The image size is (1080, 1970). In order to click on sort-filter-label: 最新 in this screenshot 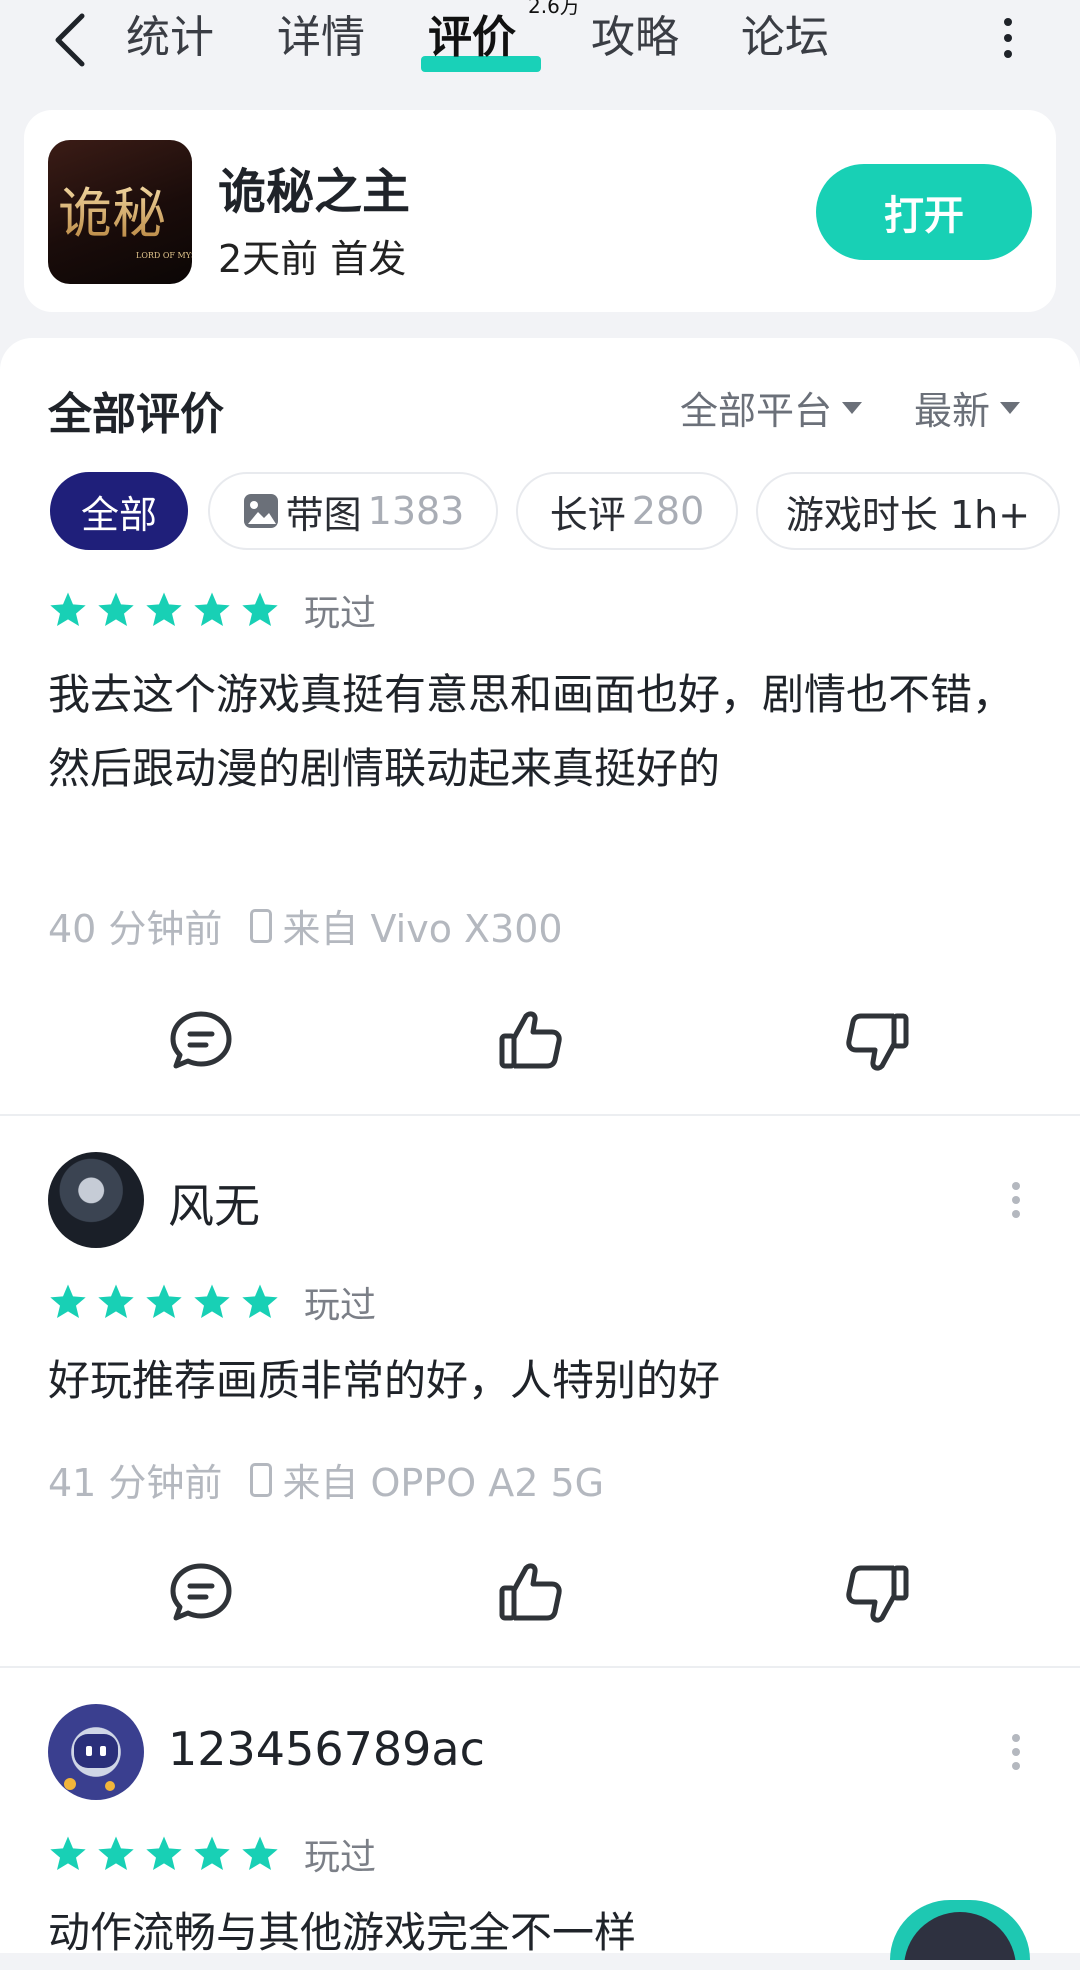, I will do `click(952, 411)`.